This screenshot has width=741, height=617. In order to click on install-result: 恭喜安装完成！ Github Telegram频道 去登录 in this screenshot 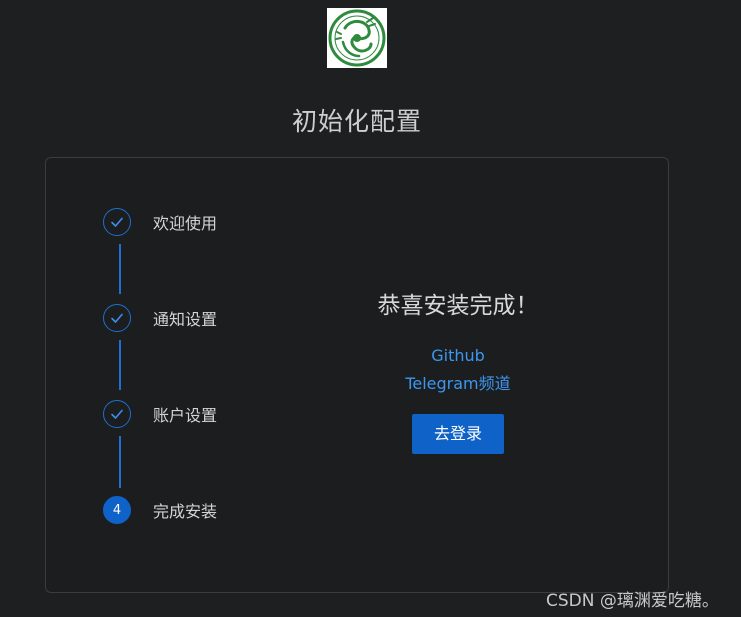, I will do `click(458, 370)`.